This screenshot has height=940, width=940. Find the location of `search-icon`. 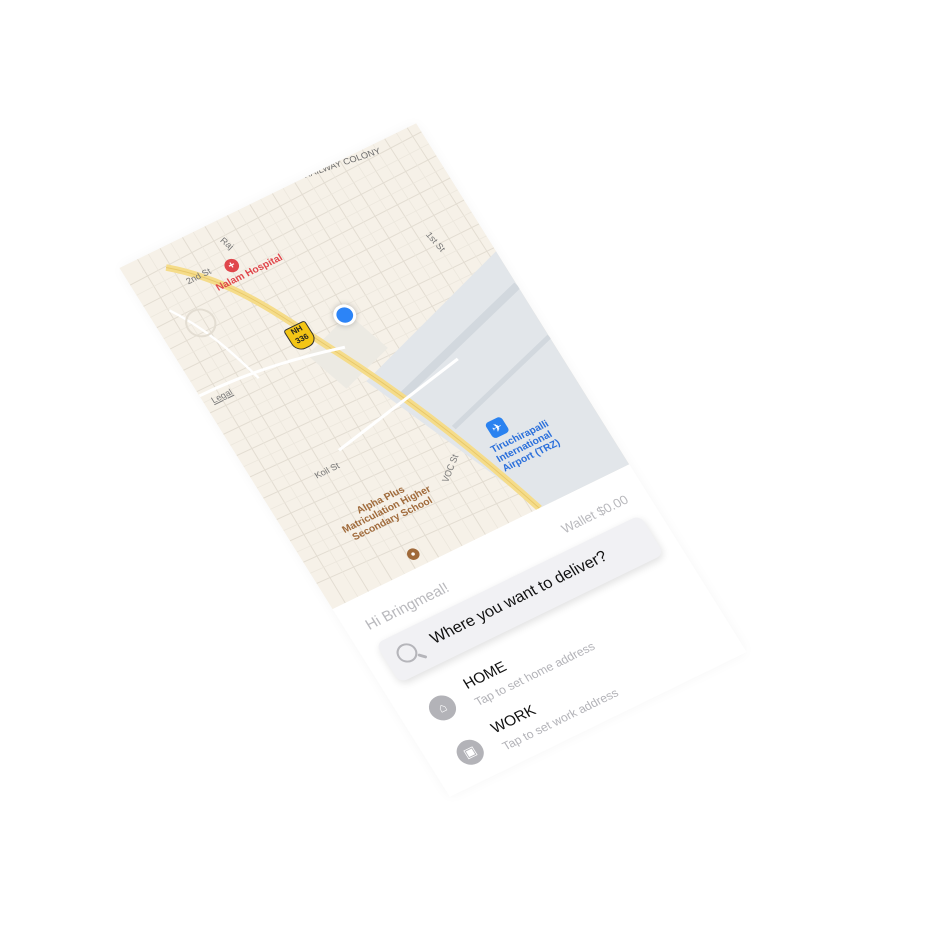

search-icon is located at coordinates (407, 653).